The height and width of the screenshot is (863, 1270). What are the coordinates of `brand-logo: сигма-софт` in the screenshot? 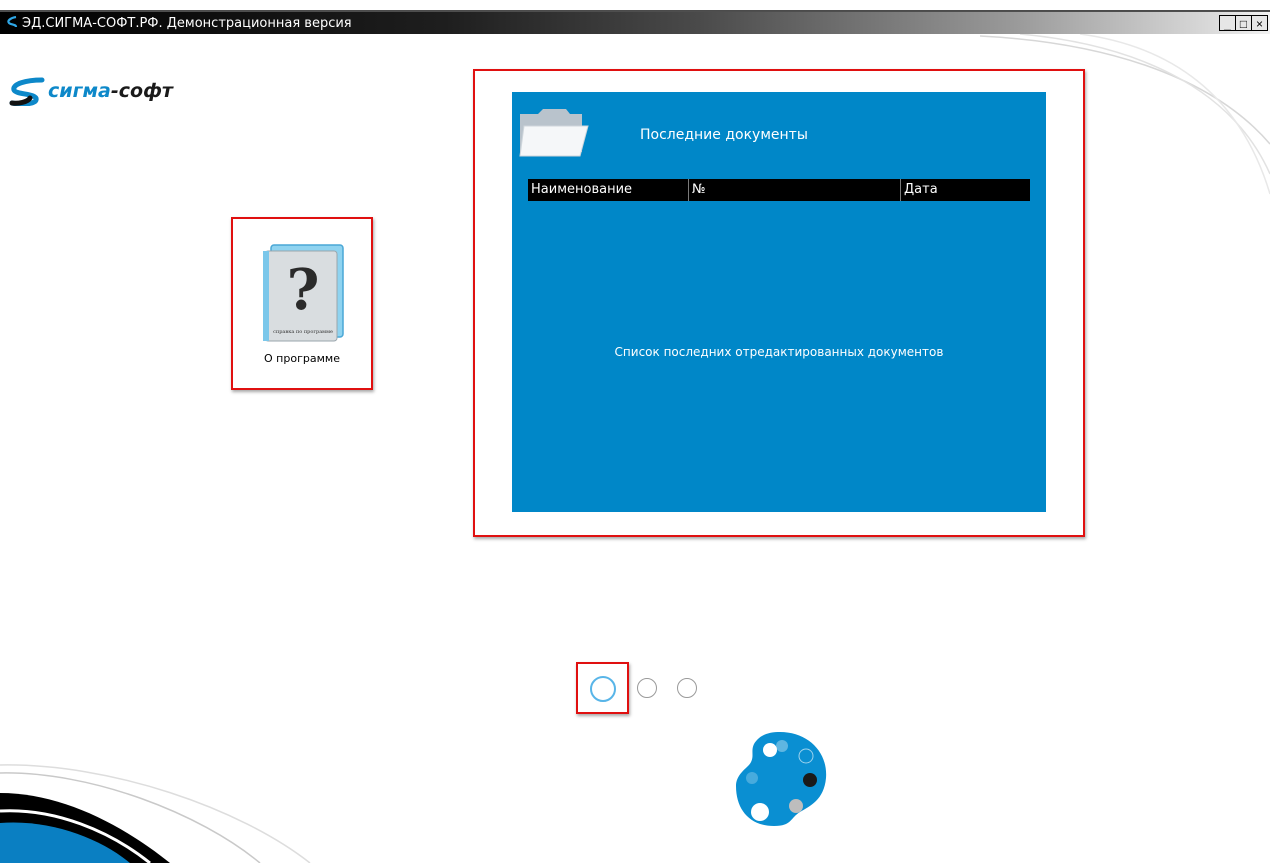 It's located at (90, 91).